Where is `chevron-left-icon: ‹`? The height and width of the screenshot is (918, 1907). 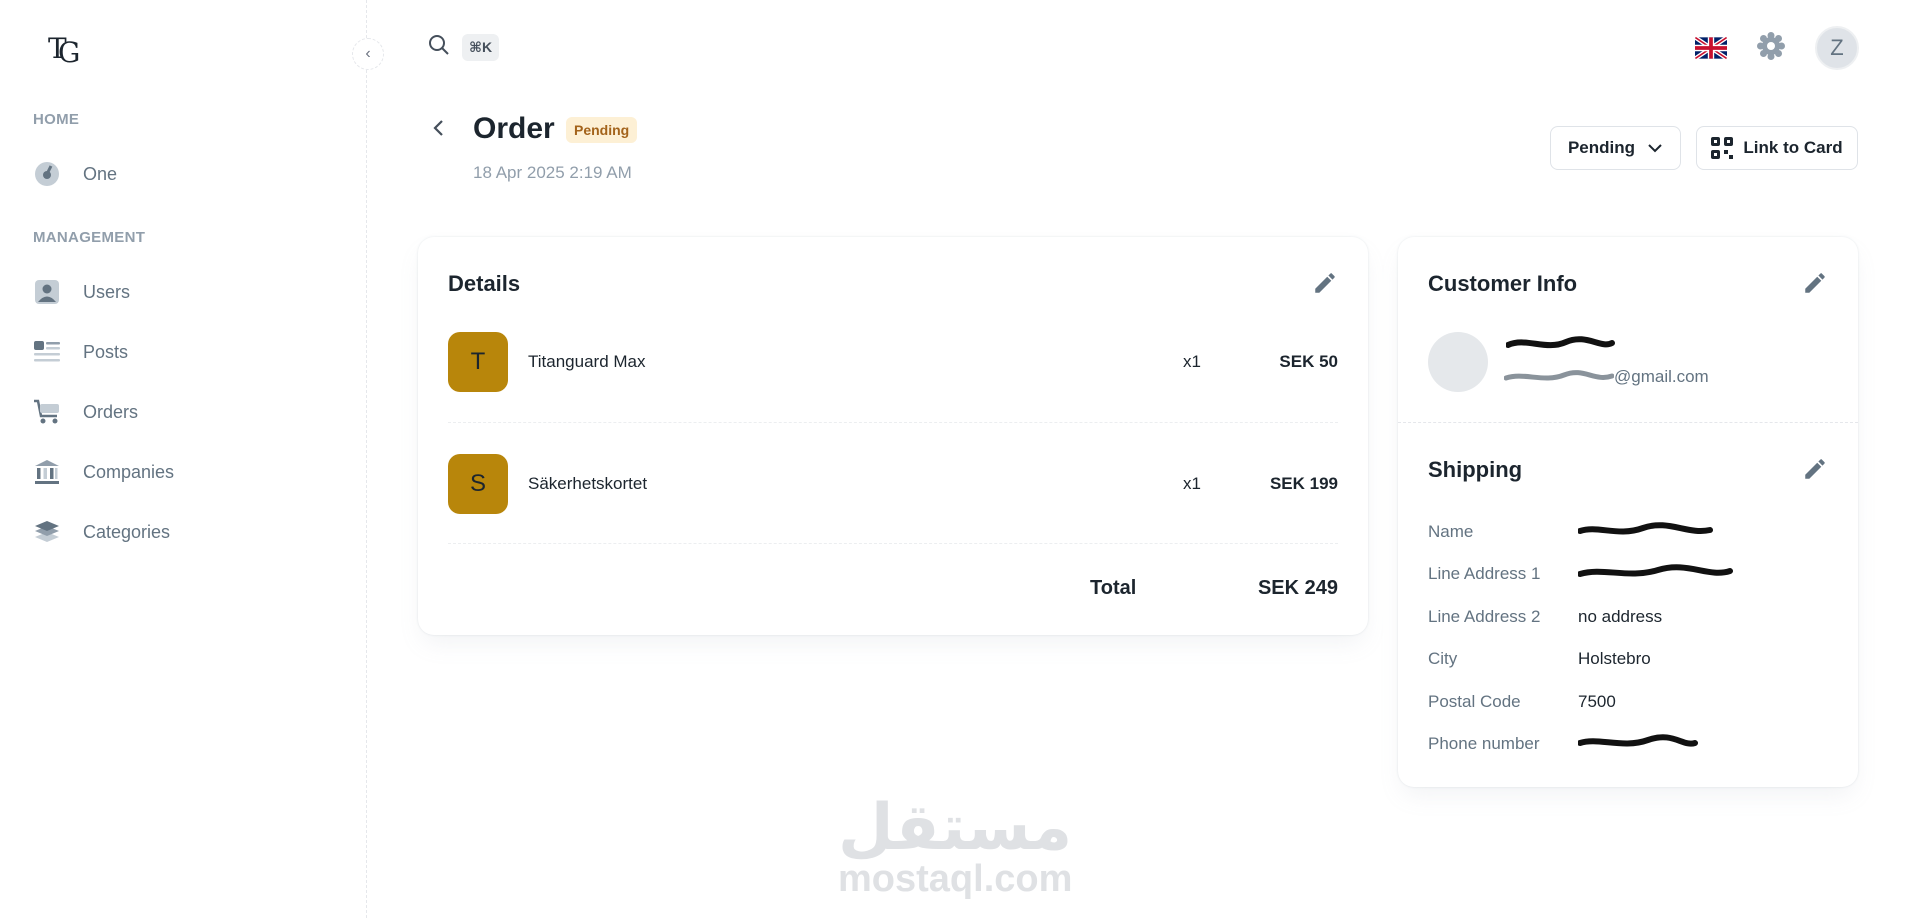
chevron-left-icon: ‹ is located at coordinates (368, 53).